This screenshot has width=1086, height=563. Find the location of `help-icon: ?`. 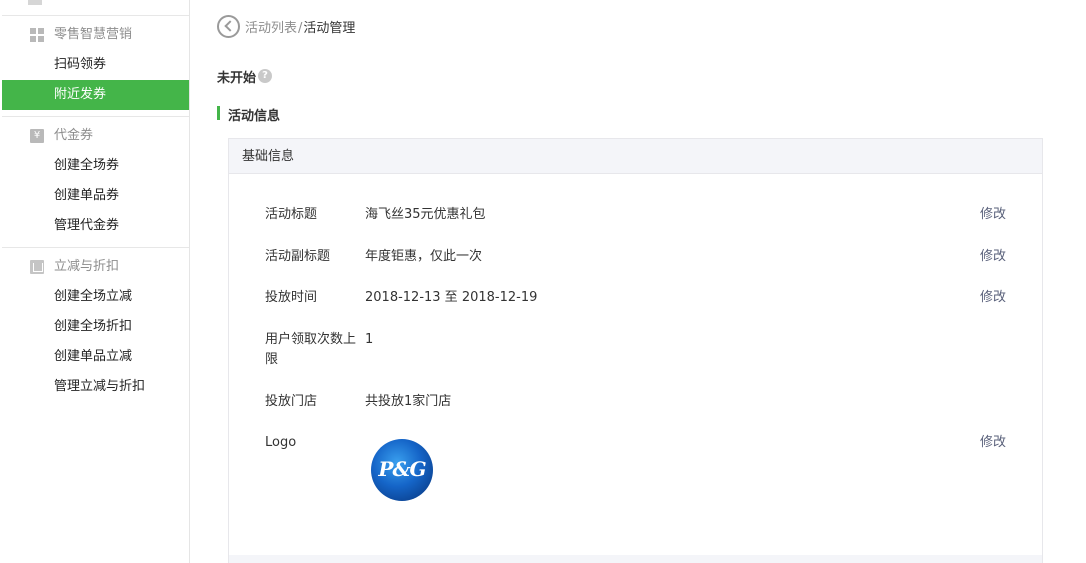

help-icon: ? is located at coordinates (265, 76).